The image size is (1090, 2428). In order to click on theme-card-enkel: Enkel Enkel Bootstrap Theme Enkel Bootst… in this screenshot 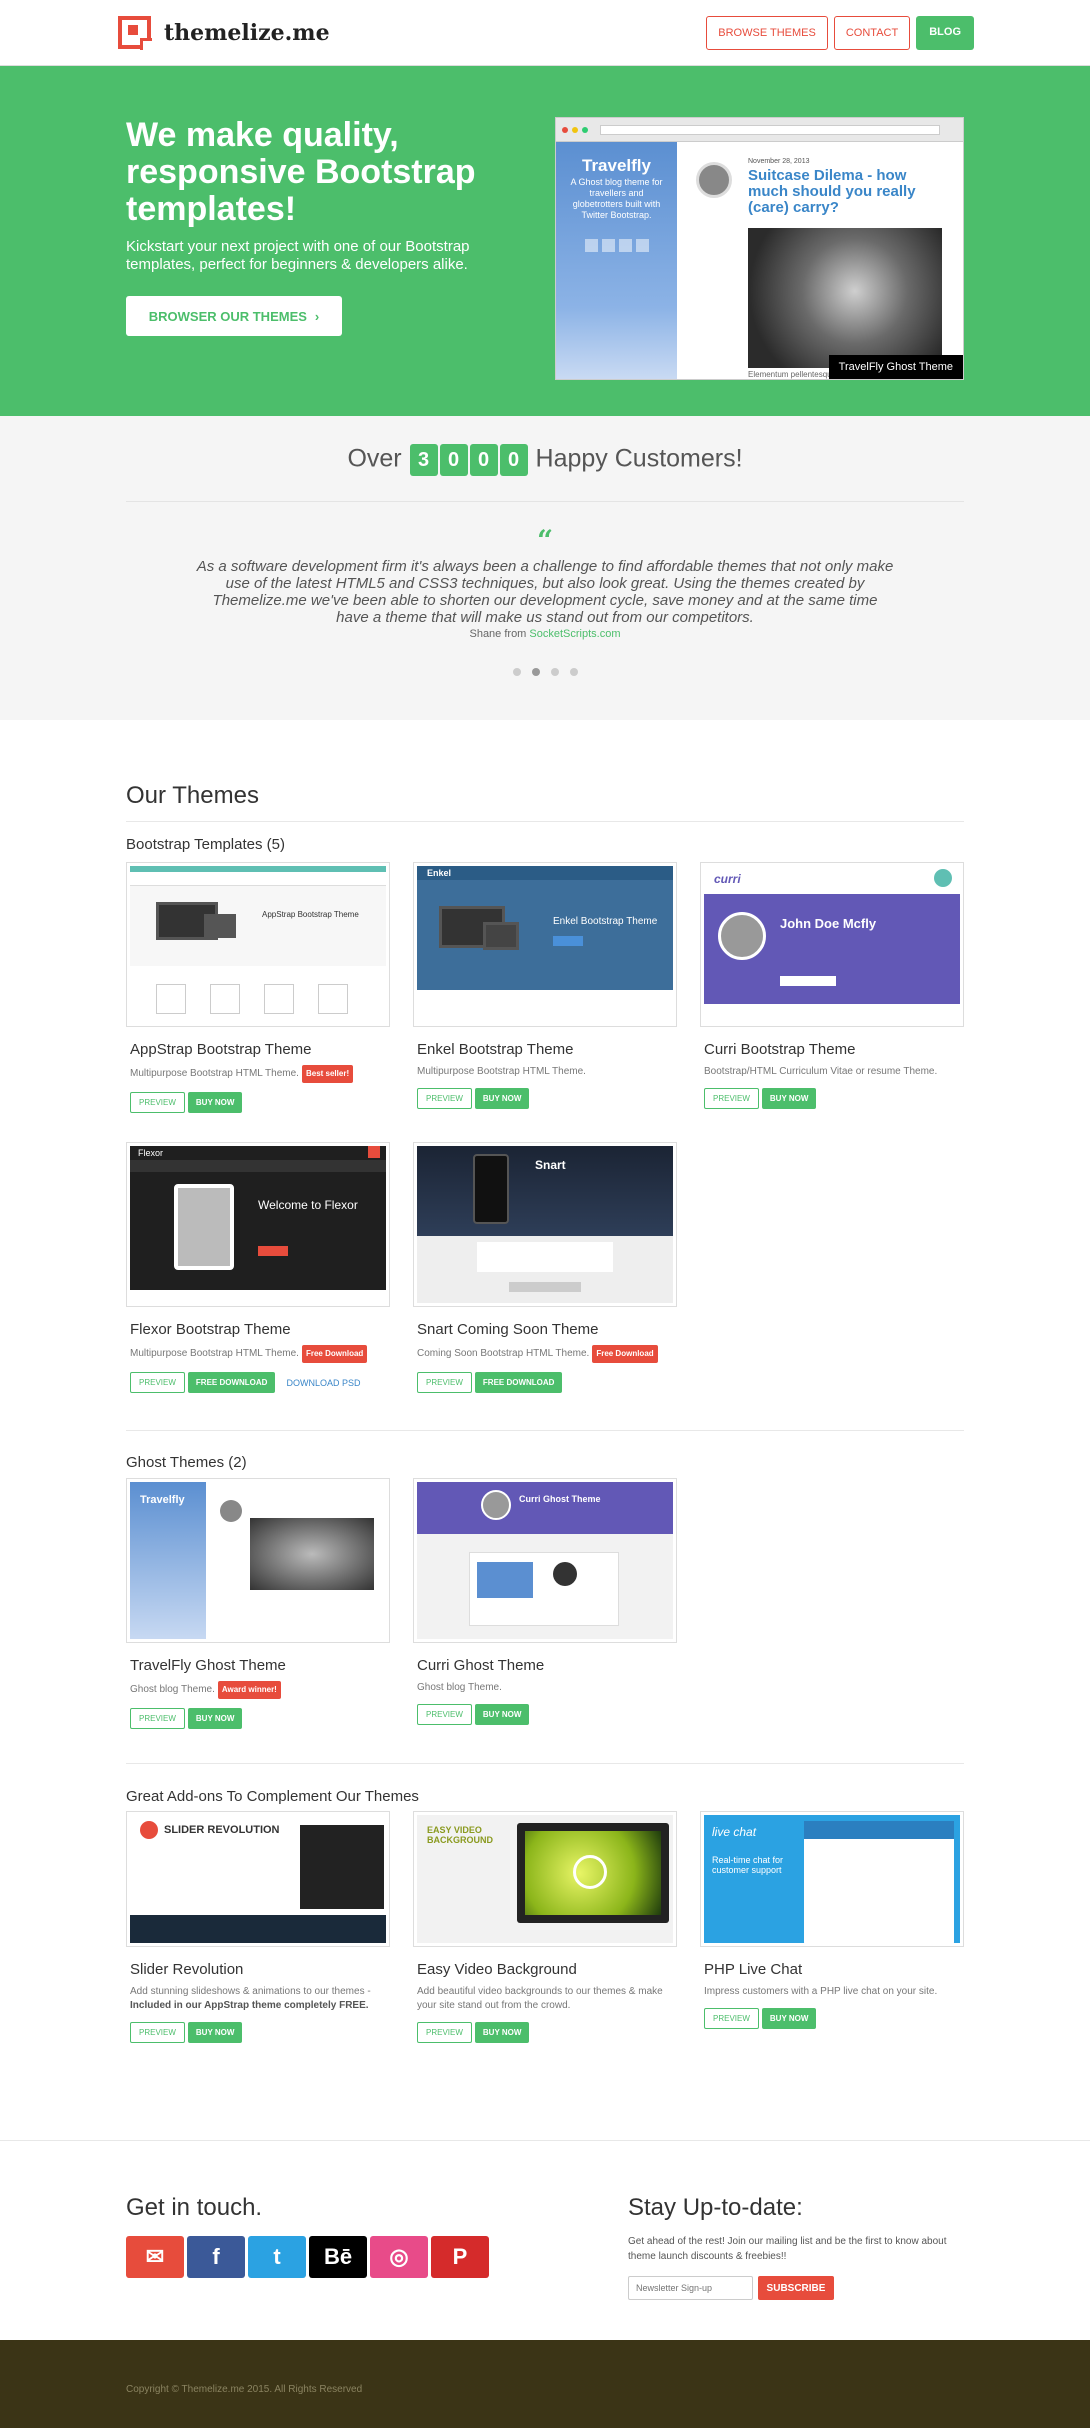, I will do `click(545, 985)`.